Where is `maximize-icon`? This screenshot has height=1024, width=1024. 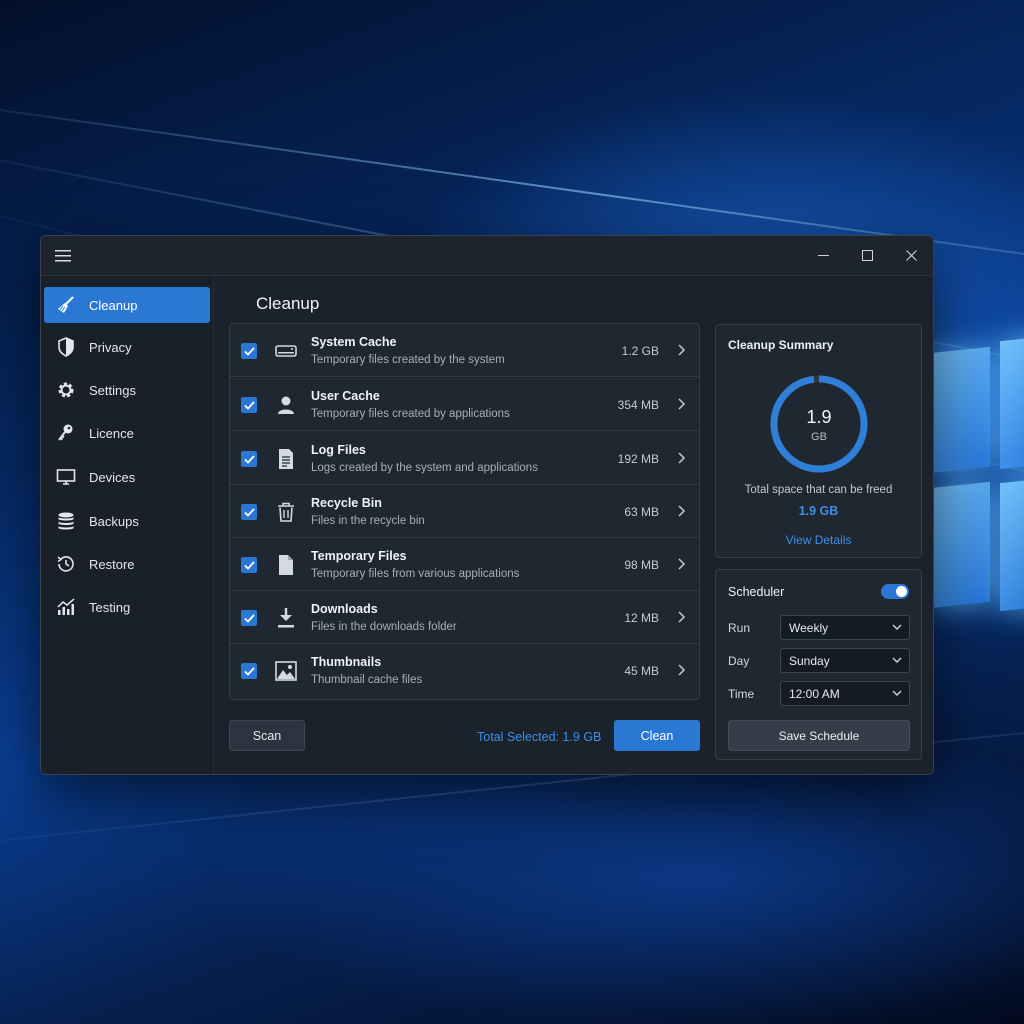 maximize-icon is located at coordinates (867, 256).